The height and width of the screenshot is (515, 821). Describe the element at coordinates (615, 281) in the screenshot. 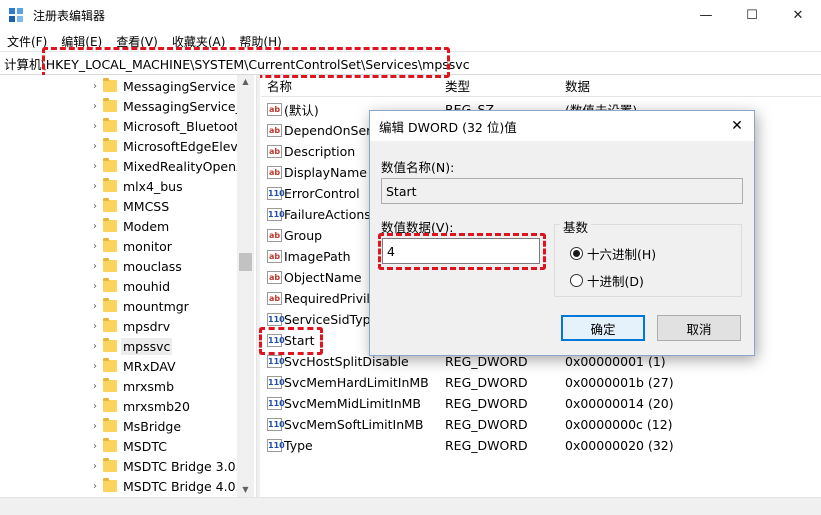

I see `radio-decimal-label: 十进制(D)` at that location.